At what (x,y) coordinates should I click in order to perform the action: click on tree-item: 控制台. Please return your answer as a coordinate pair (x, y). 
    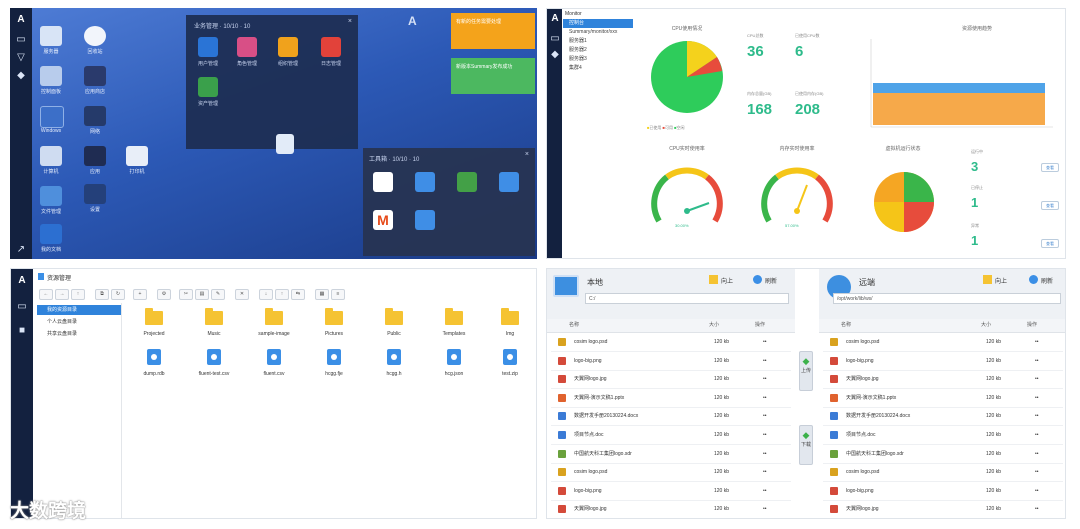
    Looking at the image, I should click on (598, 23).